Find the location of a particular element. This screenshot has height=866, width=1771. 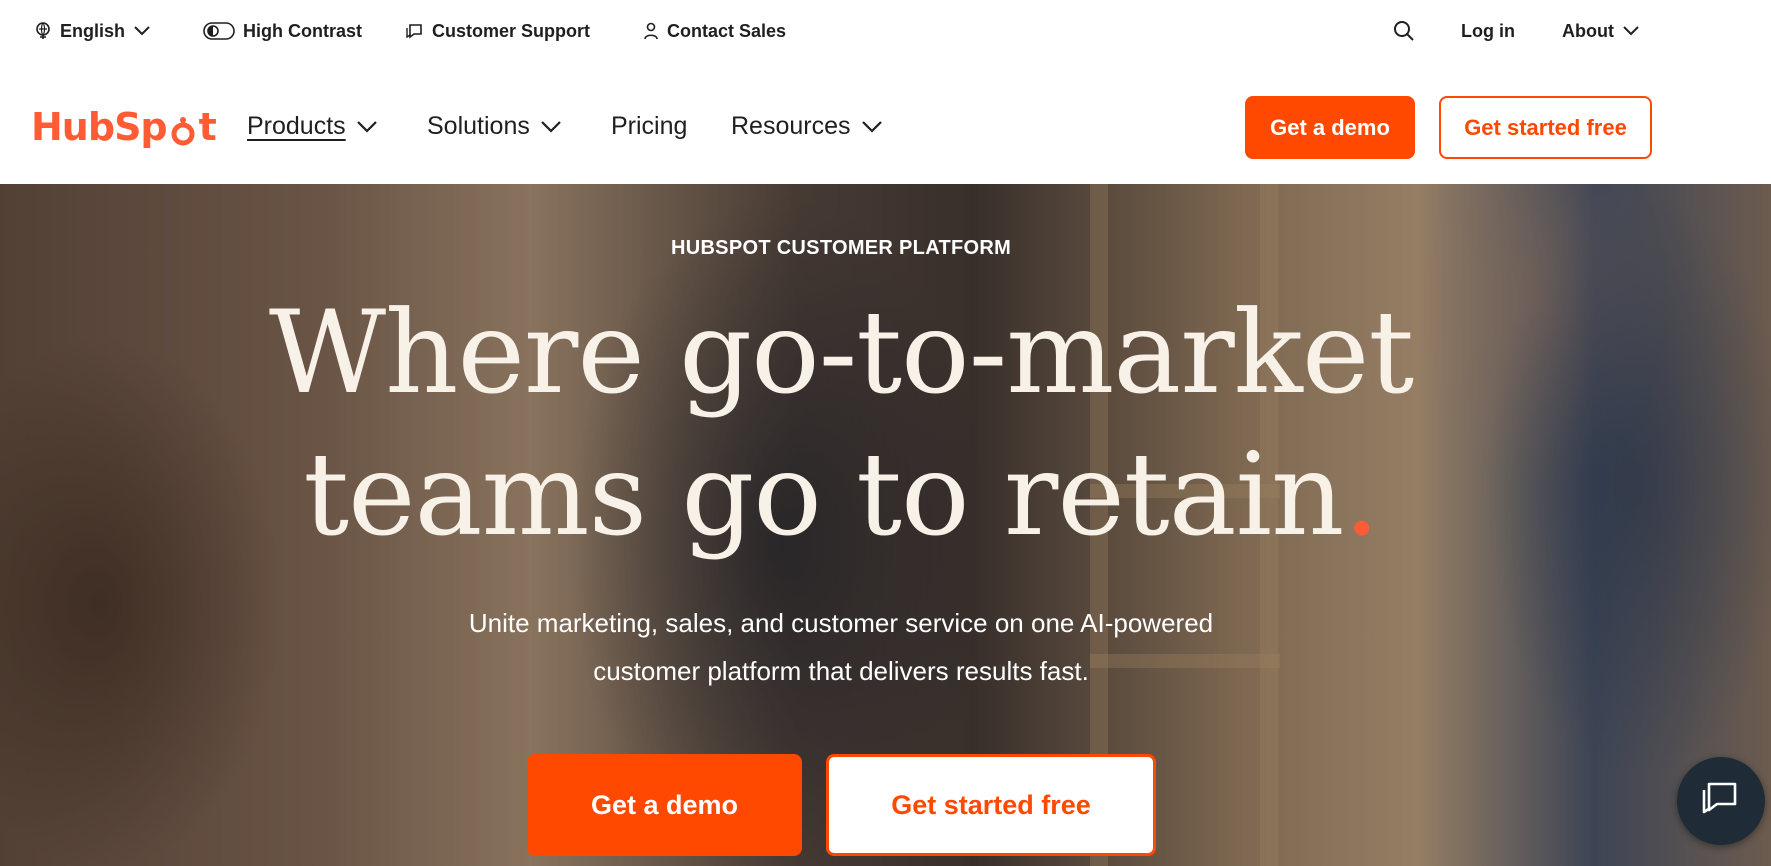

get-demo-button: Get a demo is located at coordinates (1330, 127).